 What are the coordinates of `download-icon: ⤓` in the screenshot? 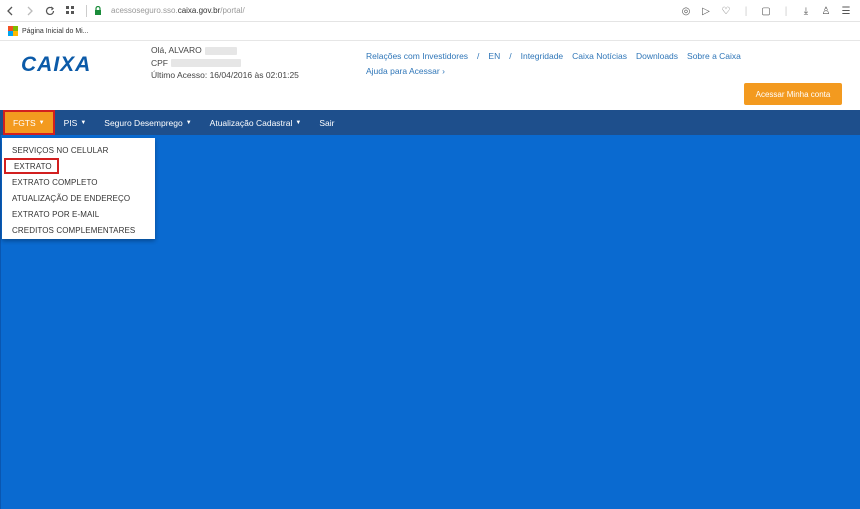 It's located at (806, 11).